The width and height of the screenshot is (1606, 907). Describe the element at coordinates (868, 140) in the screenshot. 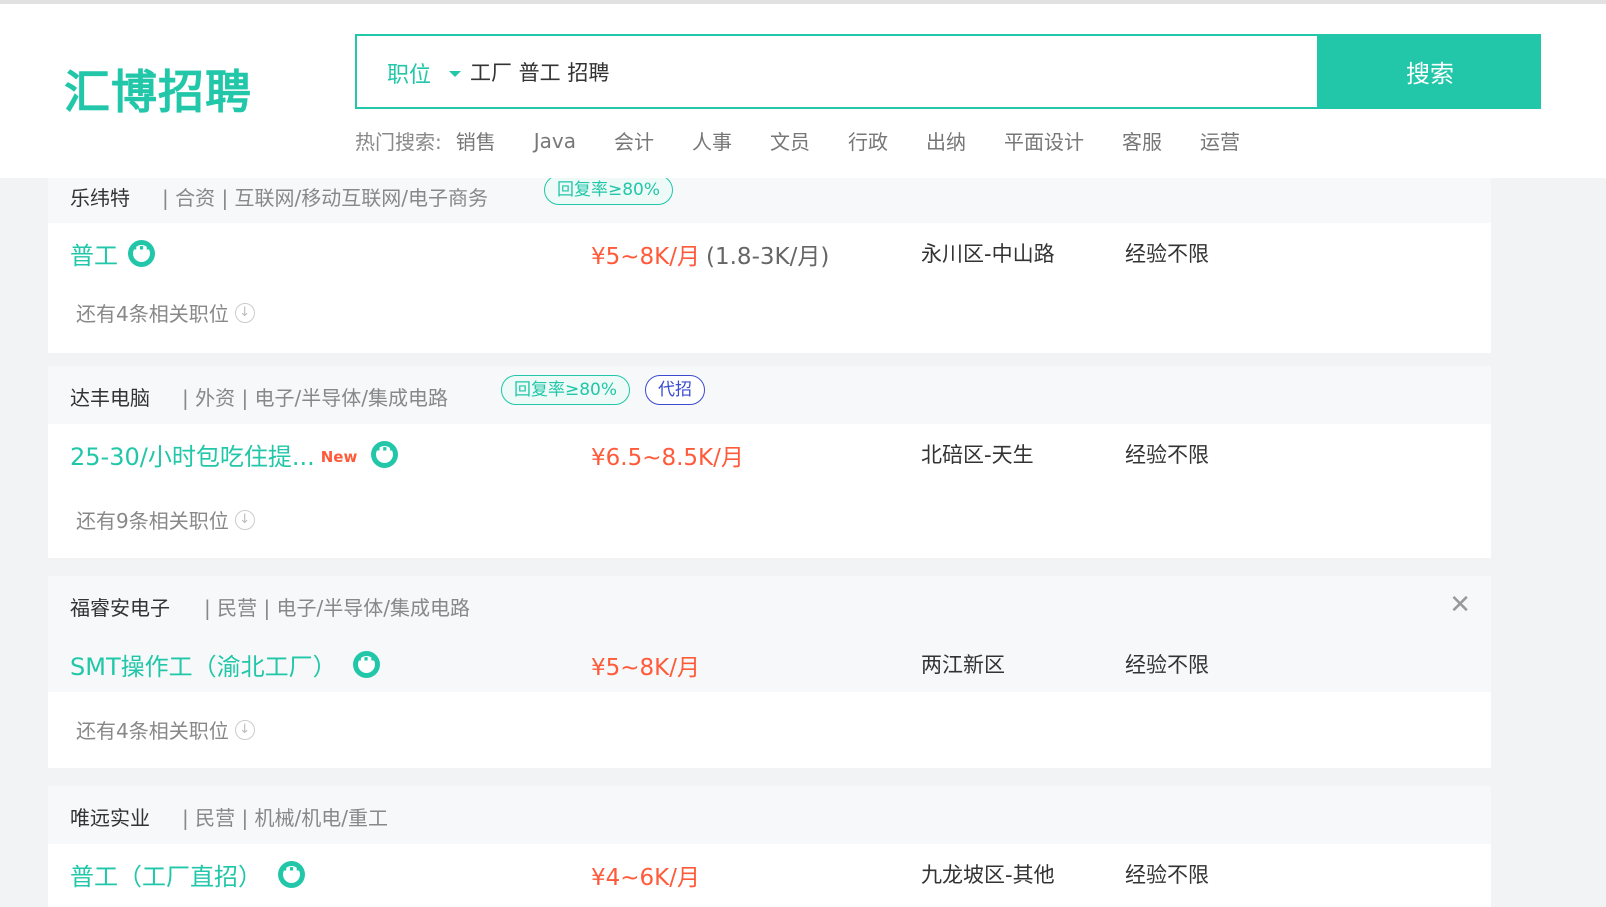

I see `hot-search-item: 行政` at that location.